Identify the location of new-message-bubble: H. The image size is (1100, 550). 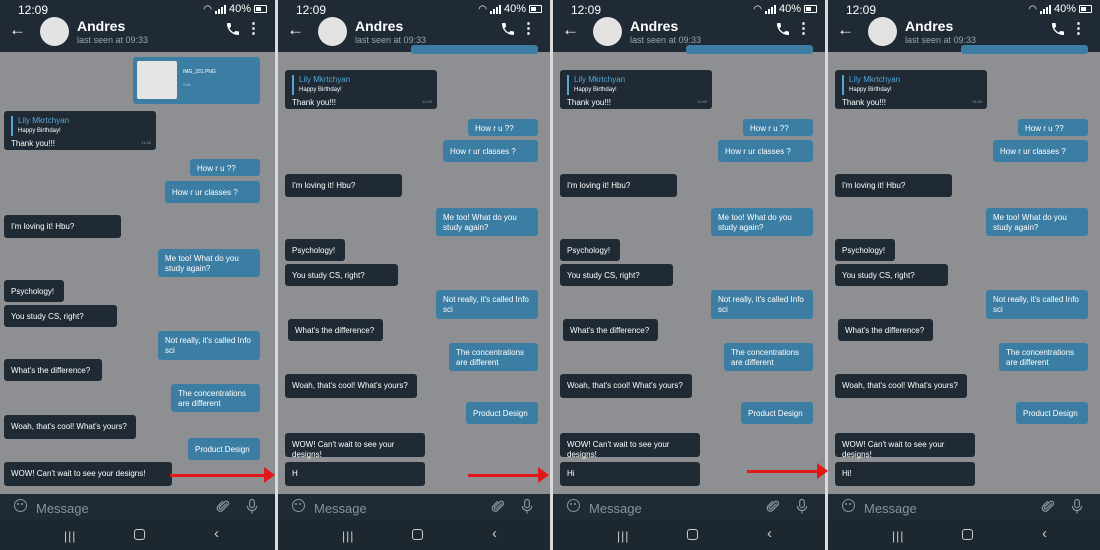
(355, 474).